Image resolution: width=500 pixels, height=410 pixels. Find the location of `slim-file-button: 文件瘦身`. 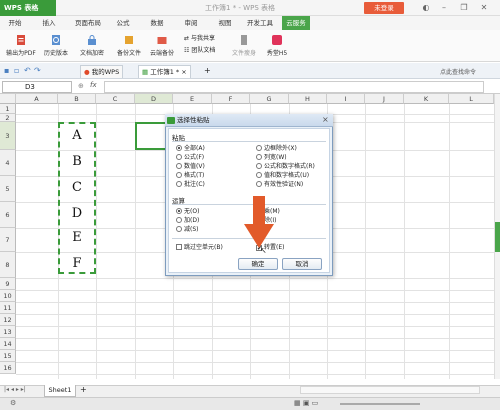

slim-file-button: 文件瘦身 is located at coordinates (244, 46).